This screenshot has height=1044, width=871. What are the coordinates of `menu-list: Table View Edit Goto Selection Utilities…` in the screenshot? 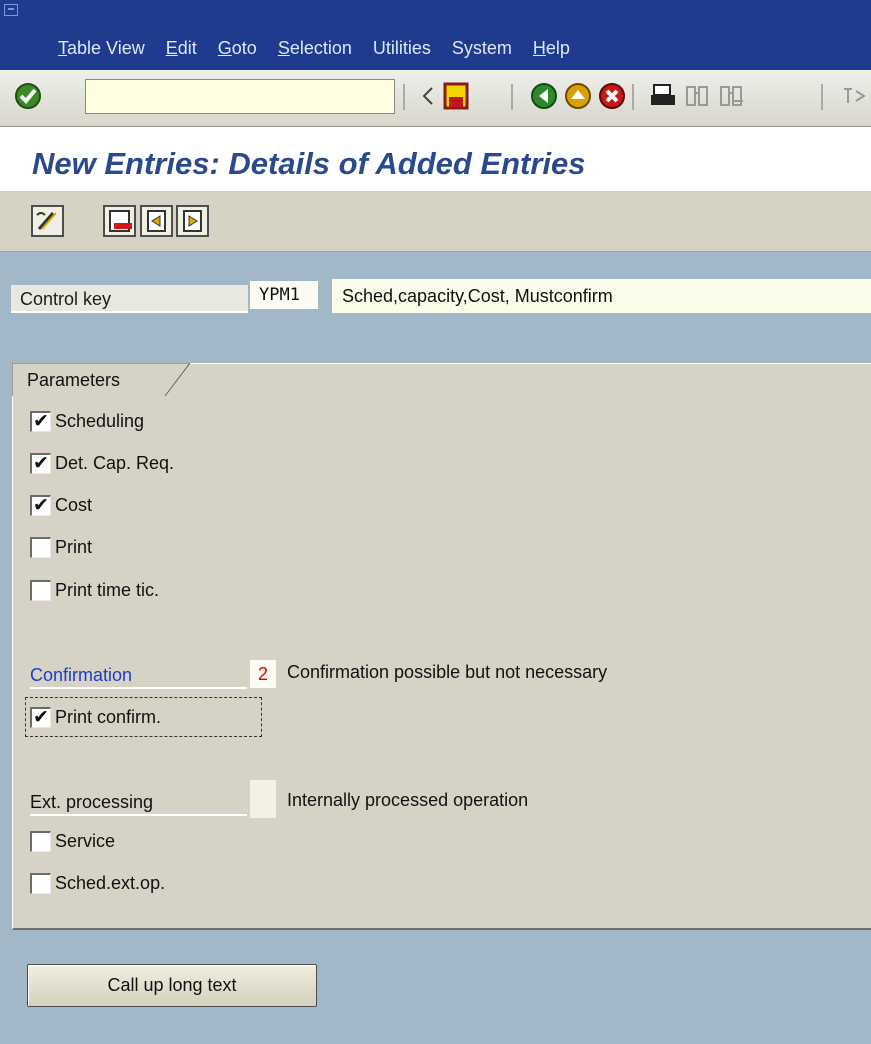 It's located at (324, 48).